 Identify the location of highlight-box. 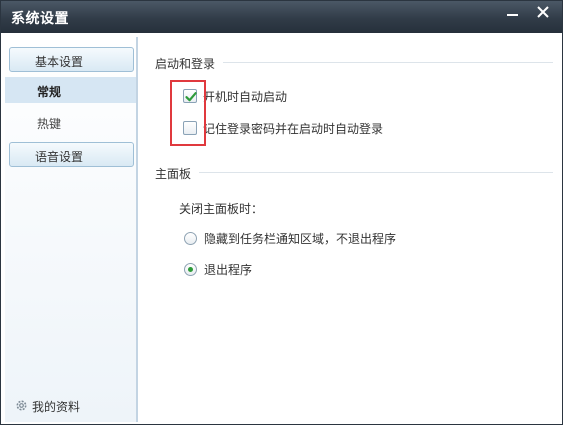
(188, 113).